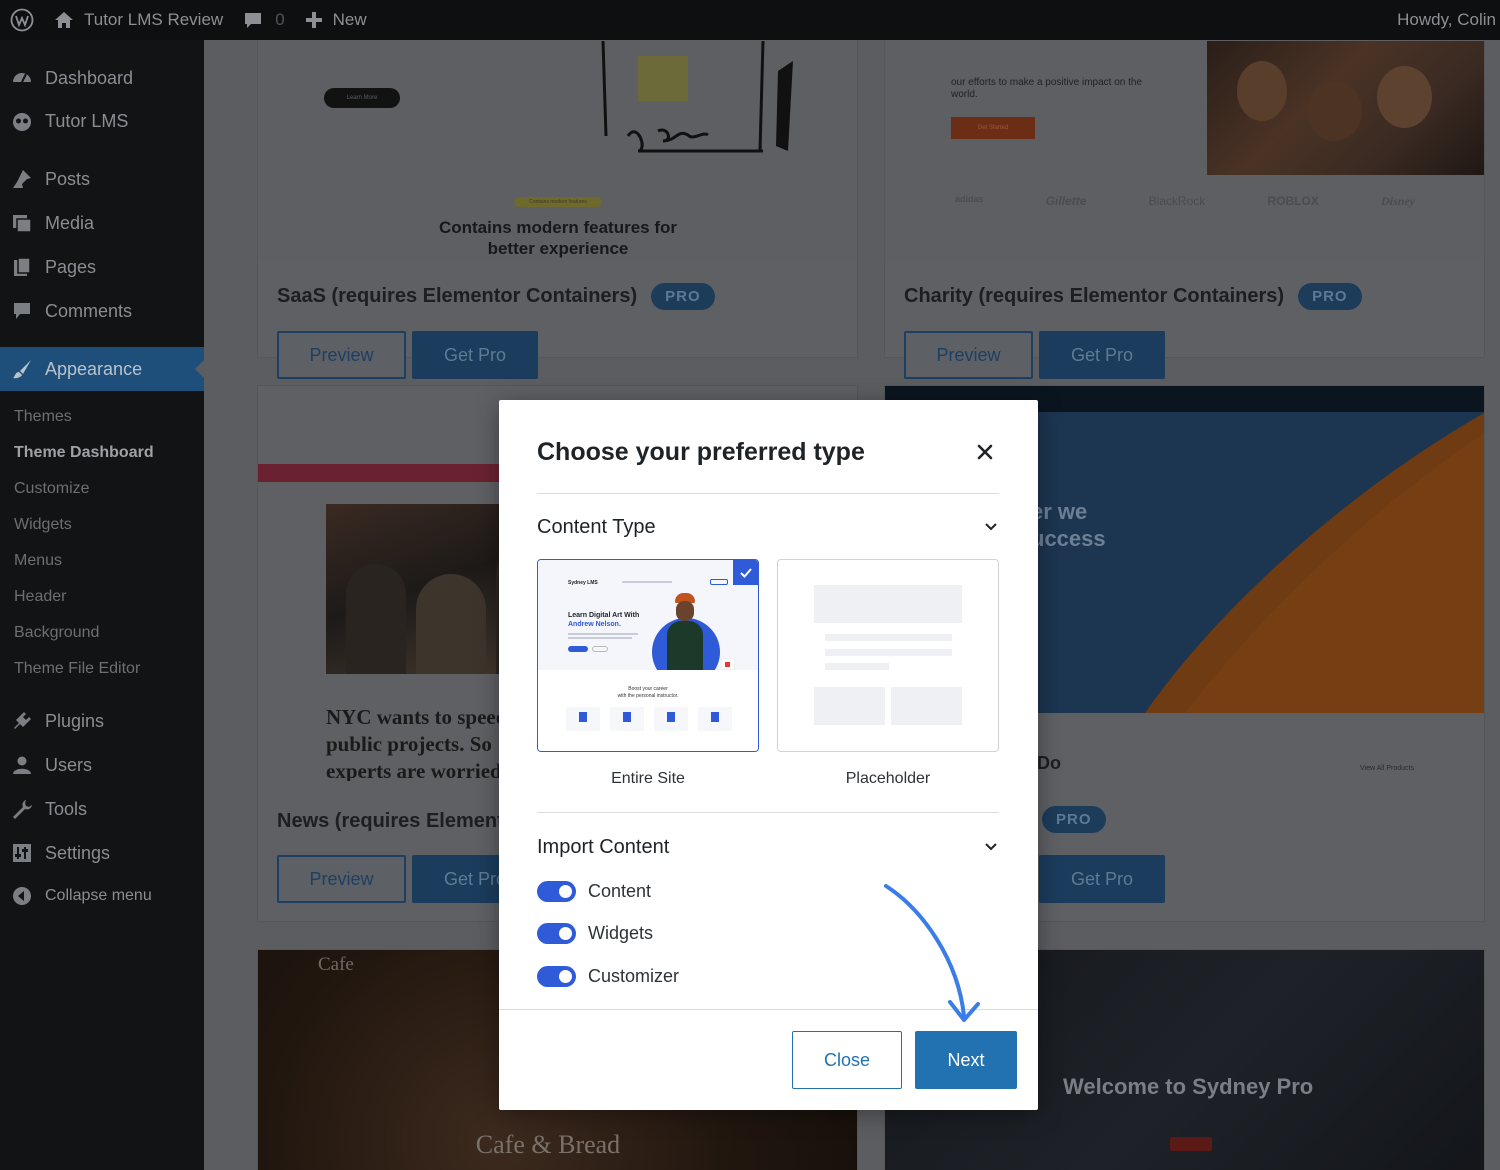 The height and width of the screenshot is (1170, 1500). What do you see at coordinates (701, 452) in the screenshot?
I see `modal-title: Choose your preferred type` at bounding box center [701, 452].